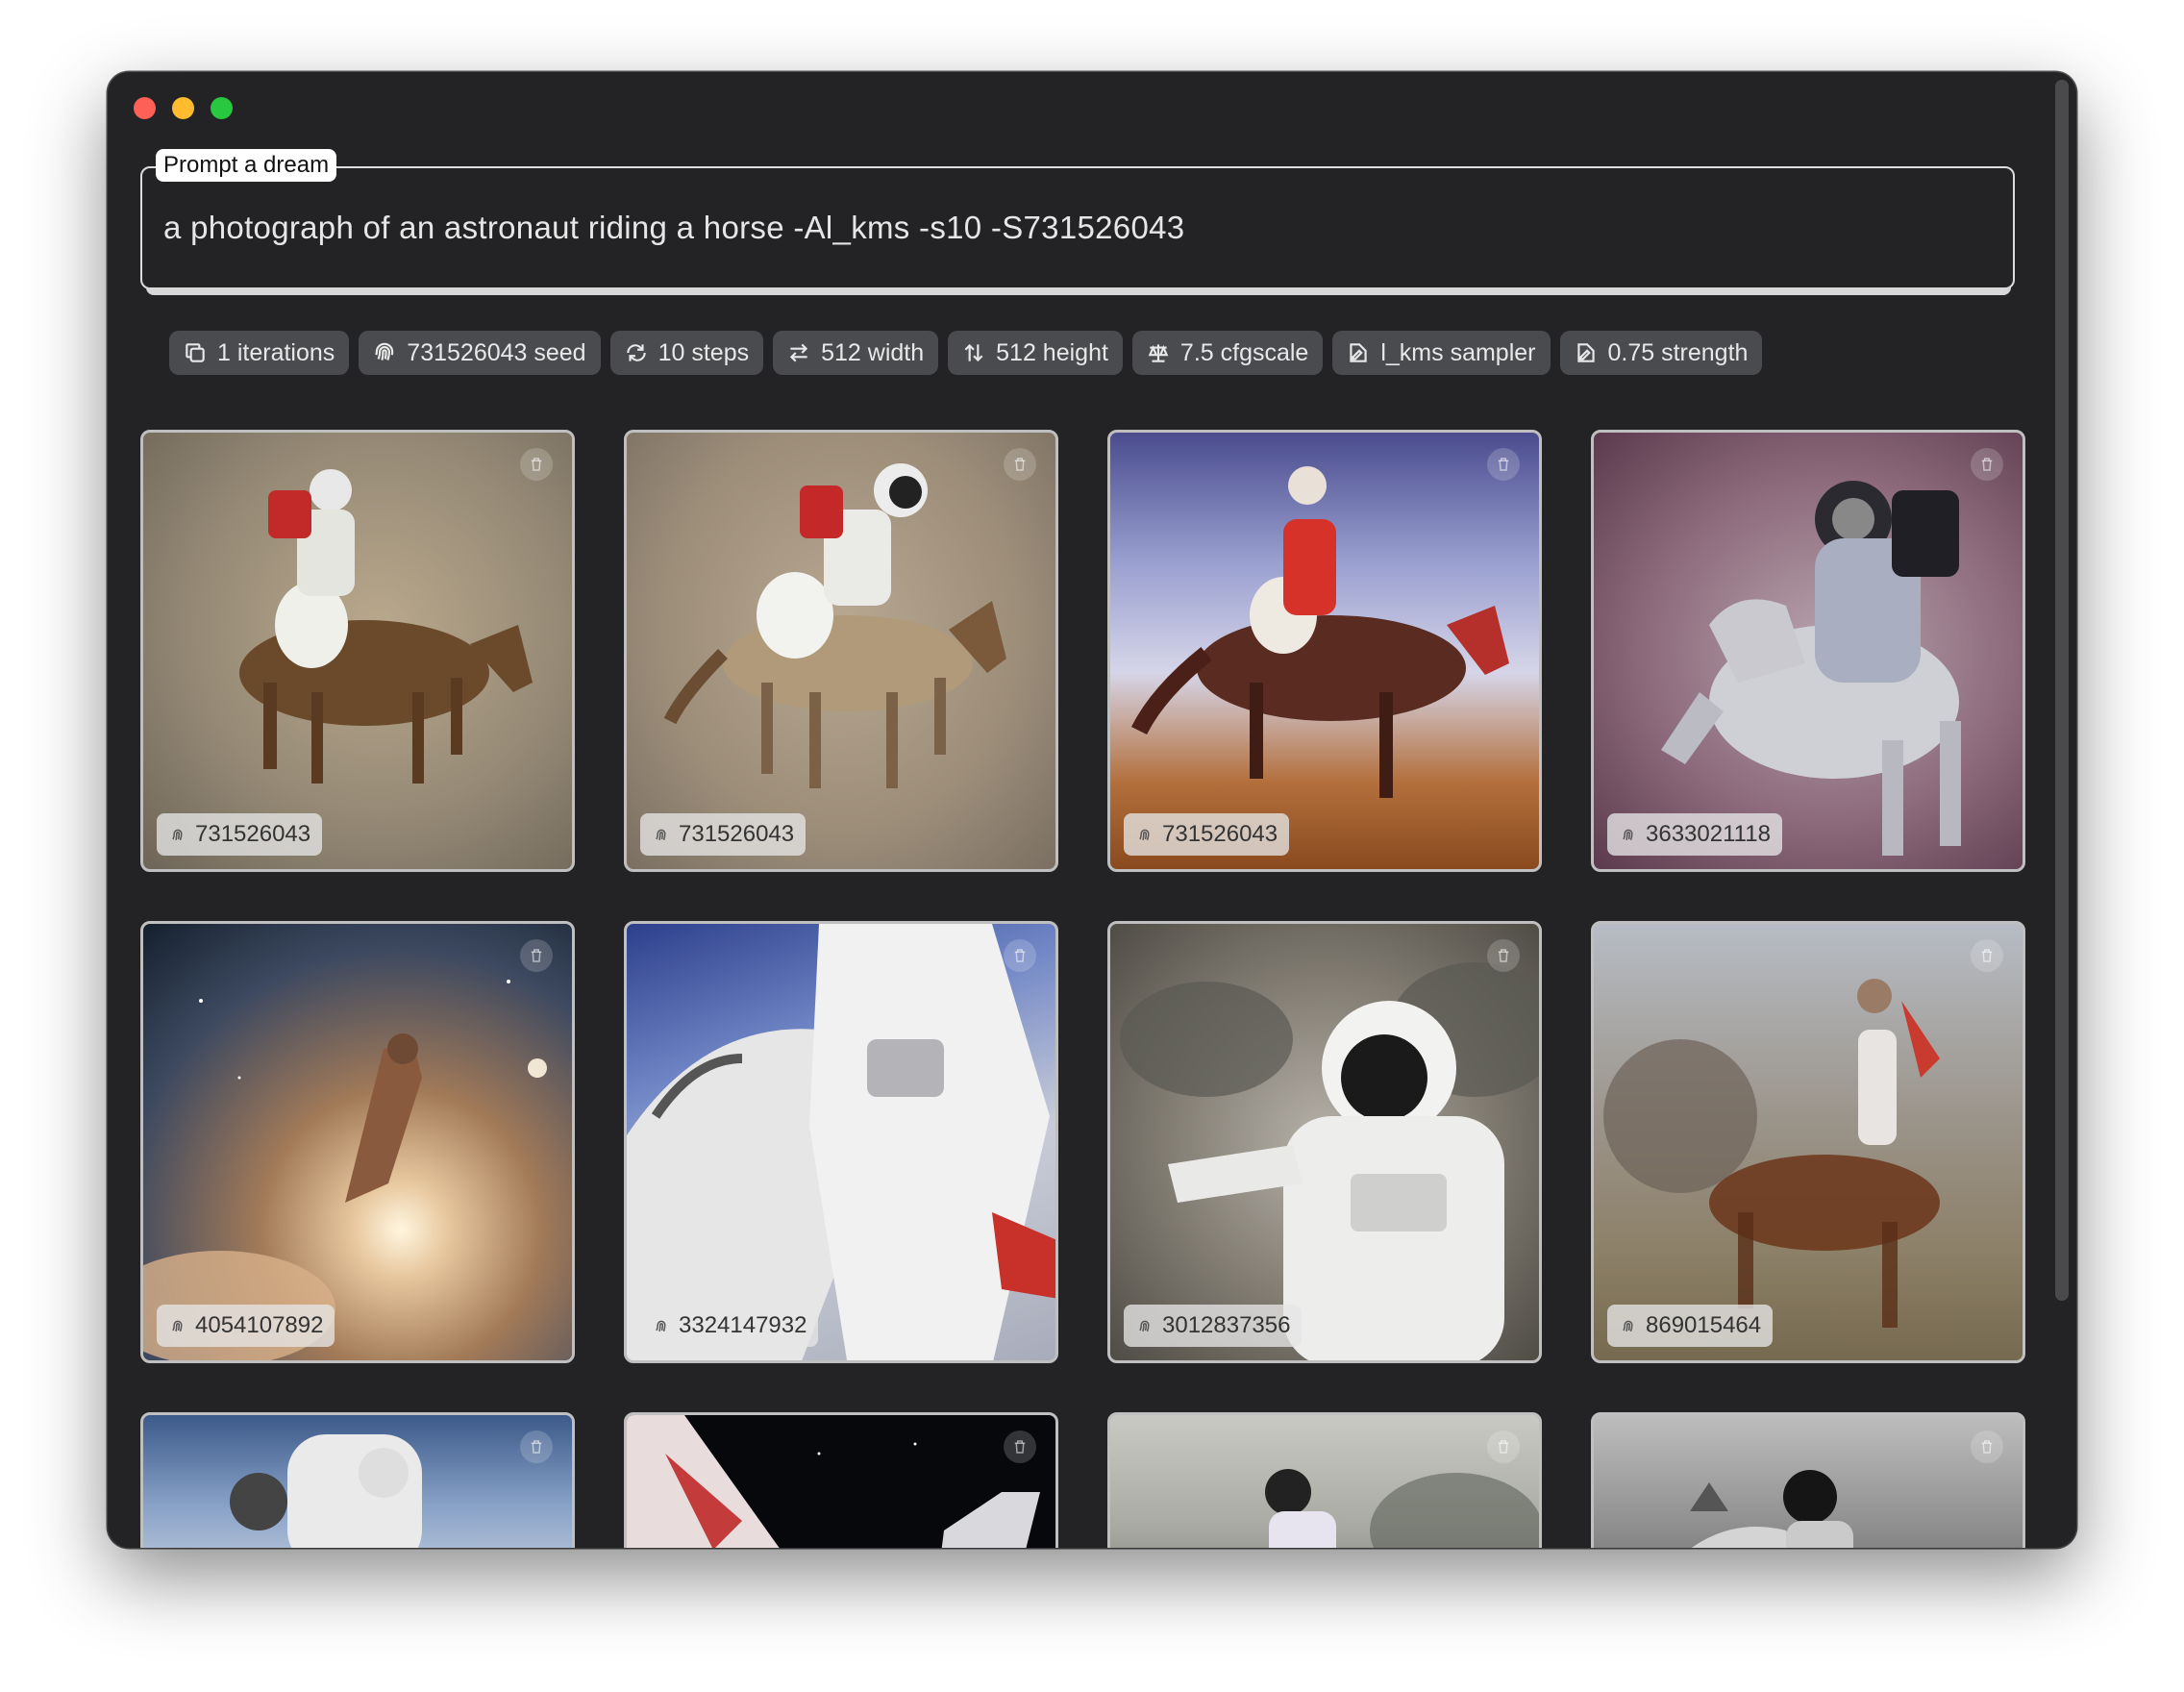  I want to click on chip-steps: 10 steps, so click(687, 353).